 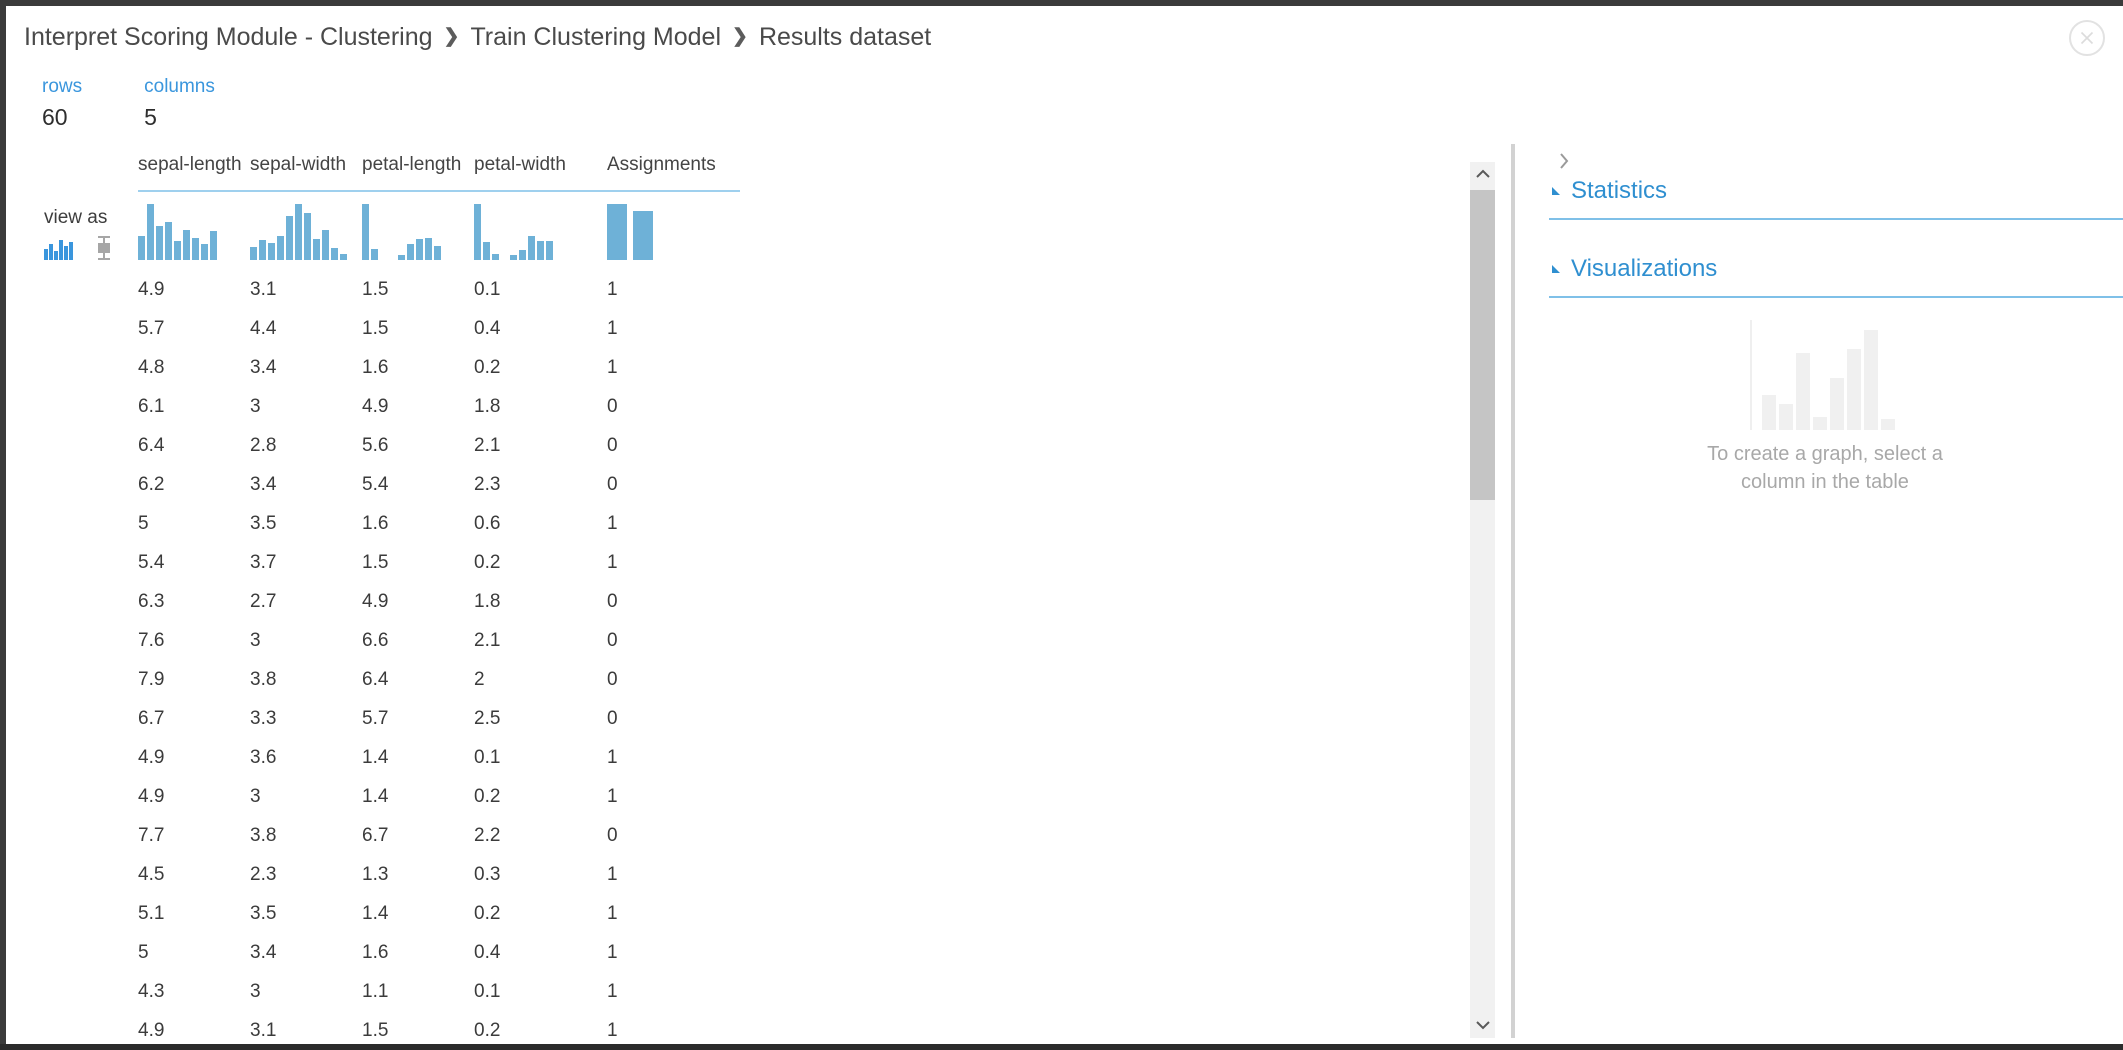 What do you see at coordinates (194, 235) in the screenshot?
I see `column-histogram-sepal-length` at bounding box center [194, 235].